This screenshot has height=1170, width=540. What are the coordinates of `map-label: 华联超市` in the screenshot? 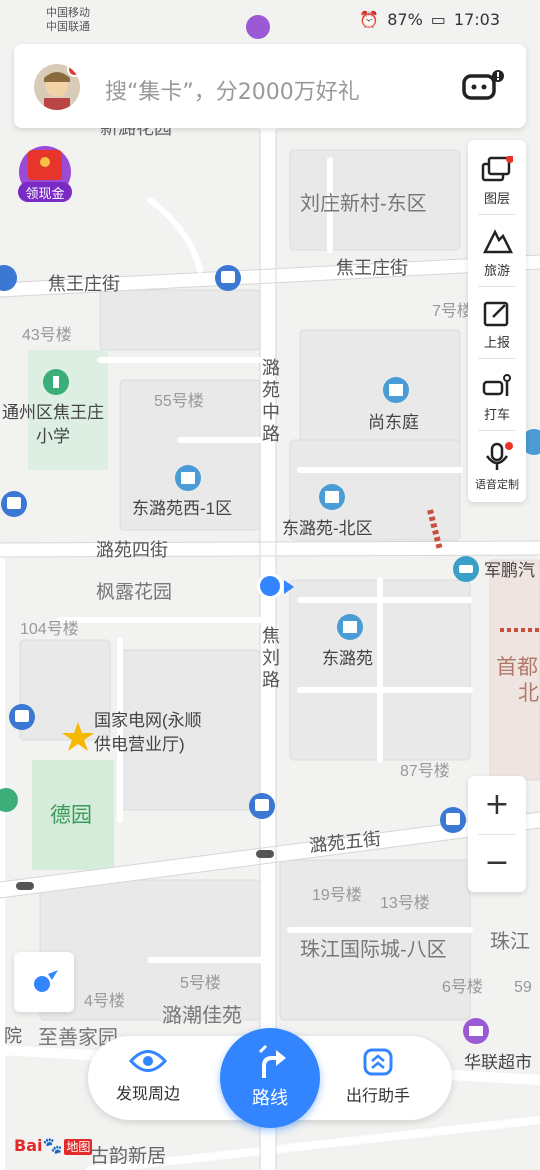 It's located at (498, 1062).